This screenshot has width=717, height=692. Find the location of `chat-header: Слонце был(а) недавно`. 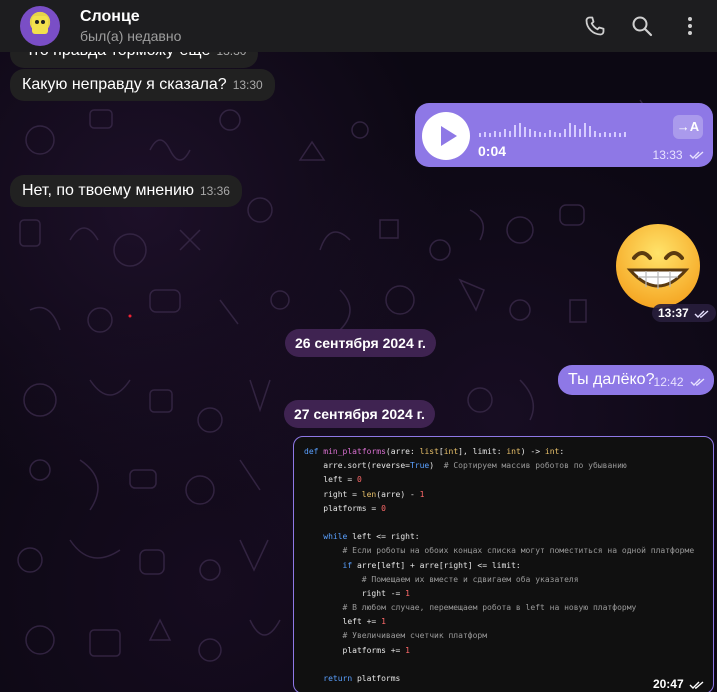

chat-header: Слонце был(а) недавно is located at coordinates (358, 26).